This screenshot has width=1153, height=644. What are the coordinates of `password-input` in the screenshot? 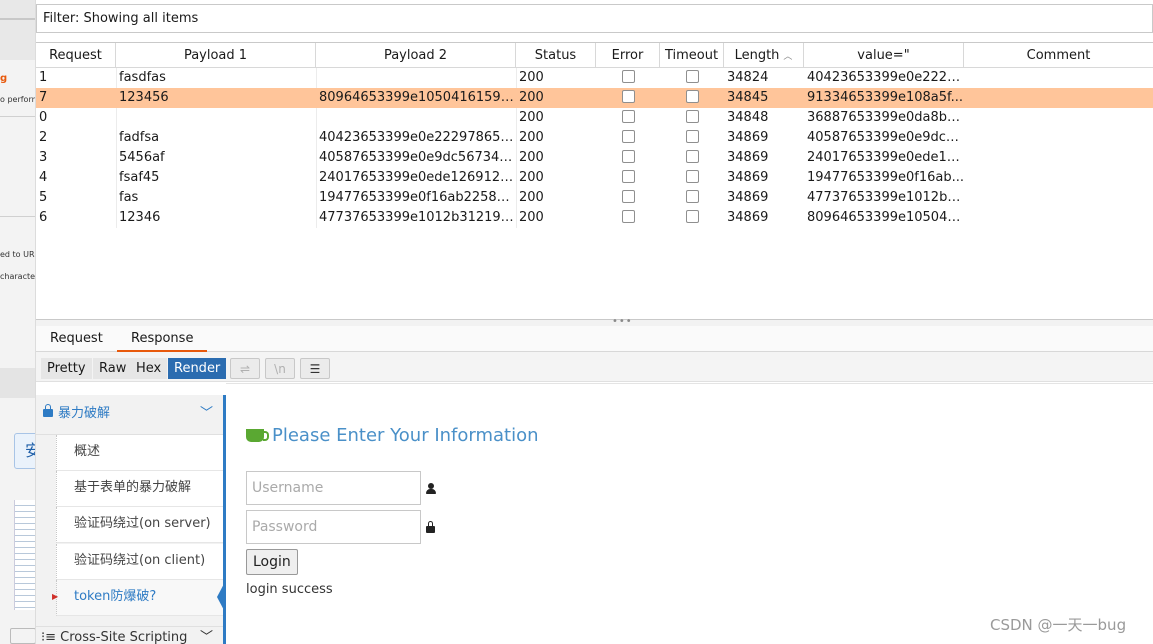 It's located at (333, 527).